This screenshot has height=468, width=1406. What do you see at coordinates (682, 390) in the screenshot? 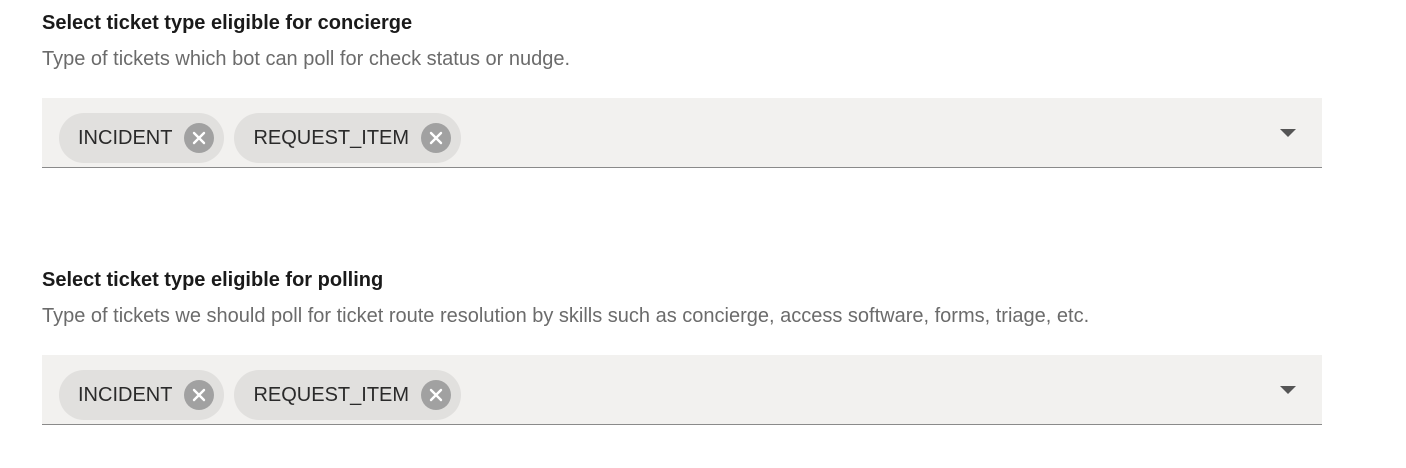
I see `polling-ticket-type-select: INCIDENT REQUEST_ITEM` at bounding box center [682, 390].